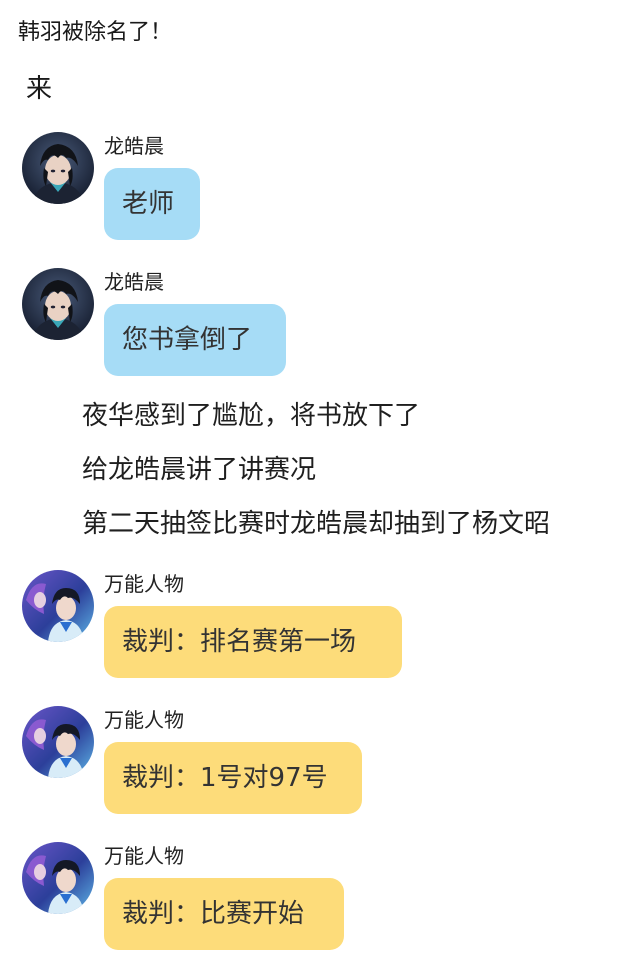  I want to click on chat-message: 万能人物 裁判：排名赛第一场, so click(322, 630).